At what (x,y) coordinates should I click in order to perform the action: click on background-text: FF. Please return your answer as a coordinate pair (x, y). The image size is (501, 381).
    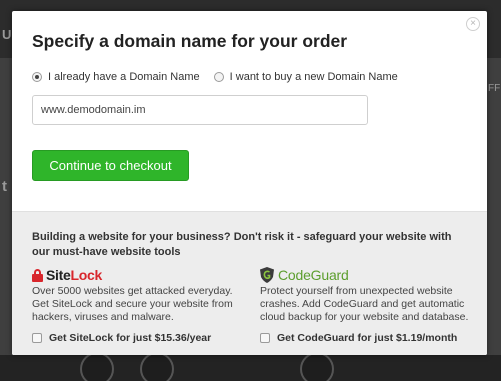
    Looking at the image, I should click on (494, 88).